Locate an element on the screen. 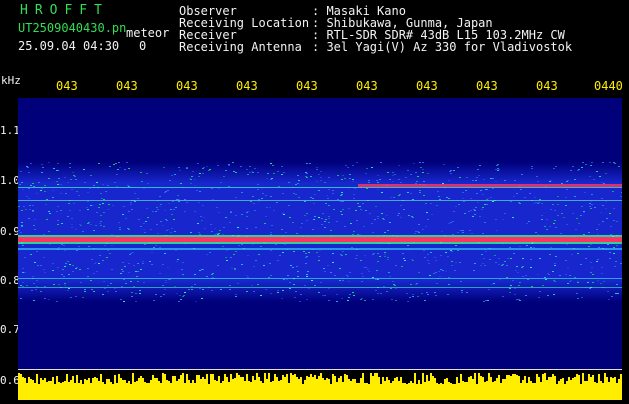  antenna-label: Receiving Antenna is located at coordinates (240, 47).